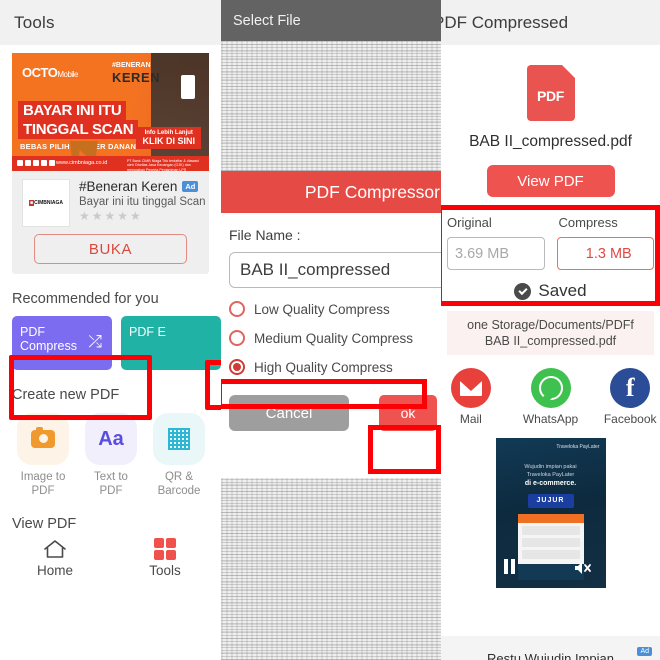 Image resolution: width=660 pixels, height=660 pixels. What do you see at coordinates (111, 216) in the screenshot?
I see `ad-rating-stars: ★★★★★` at bounding box center [111, 216].